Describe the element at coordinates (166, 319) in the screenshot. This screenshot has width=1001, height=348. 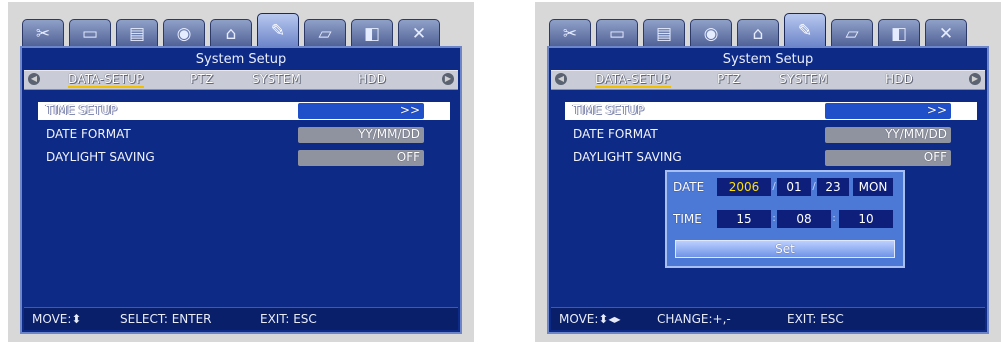
I see `select-hint: SELECT: ENTER` at that location.